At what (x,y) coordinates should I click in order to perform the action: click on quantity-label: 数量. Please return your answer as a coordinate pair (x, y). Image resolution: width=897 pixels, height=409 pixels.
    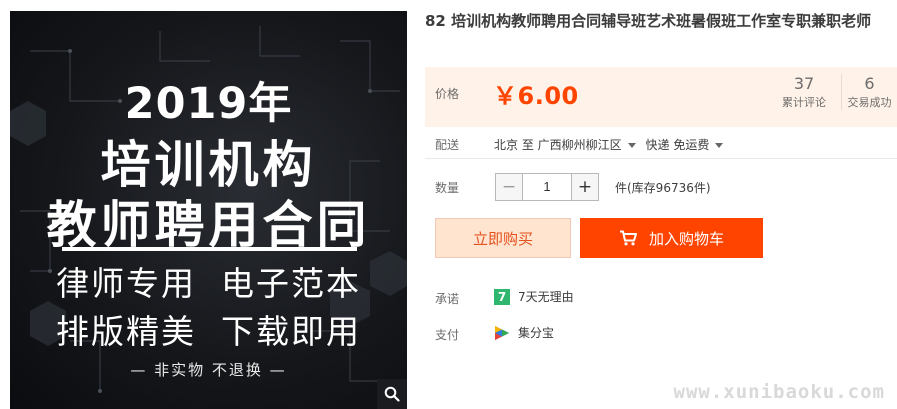
    Looking at the image, I should click on (447, 188).